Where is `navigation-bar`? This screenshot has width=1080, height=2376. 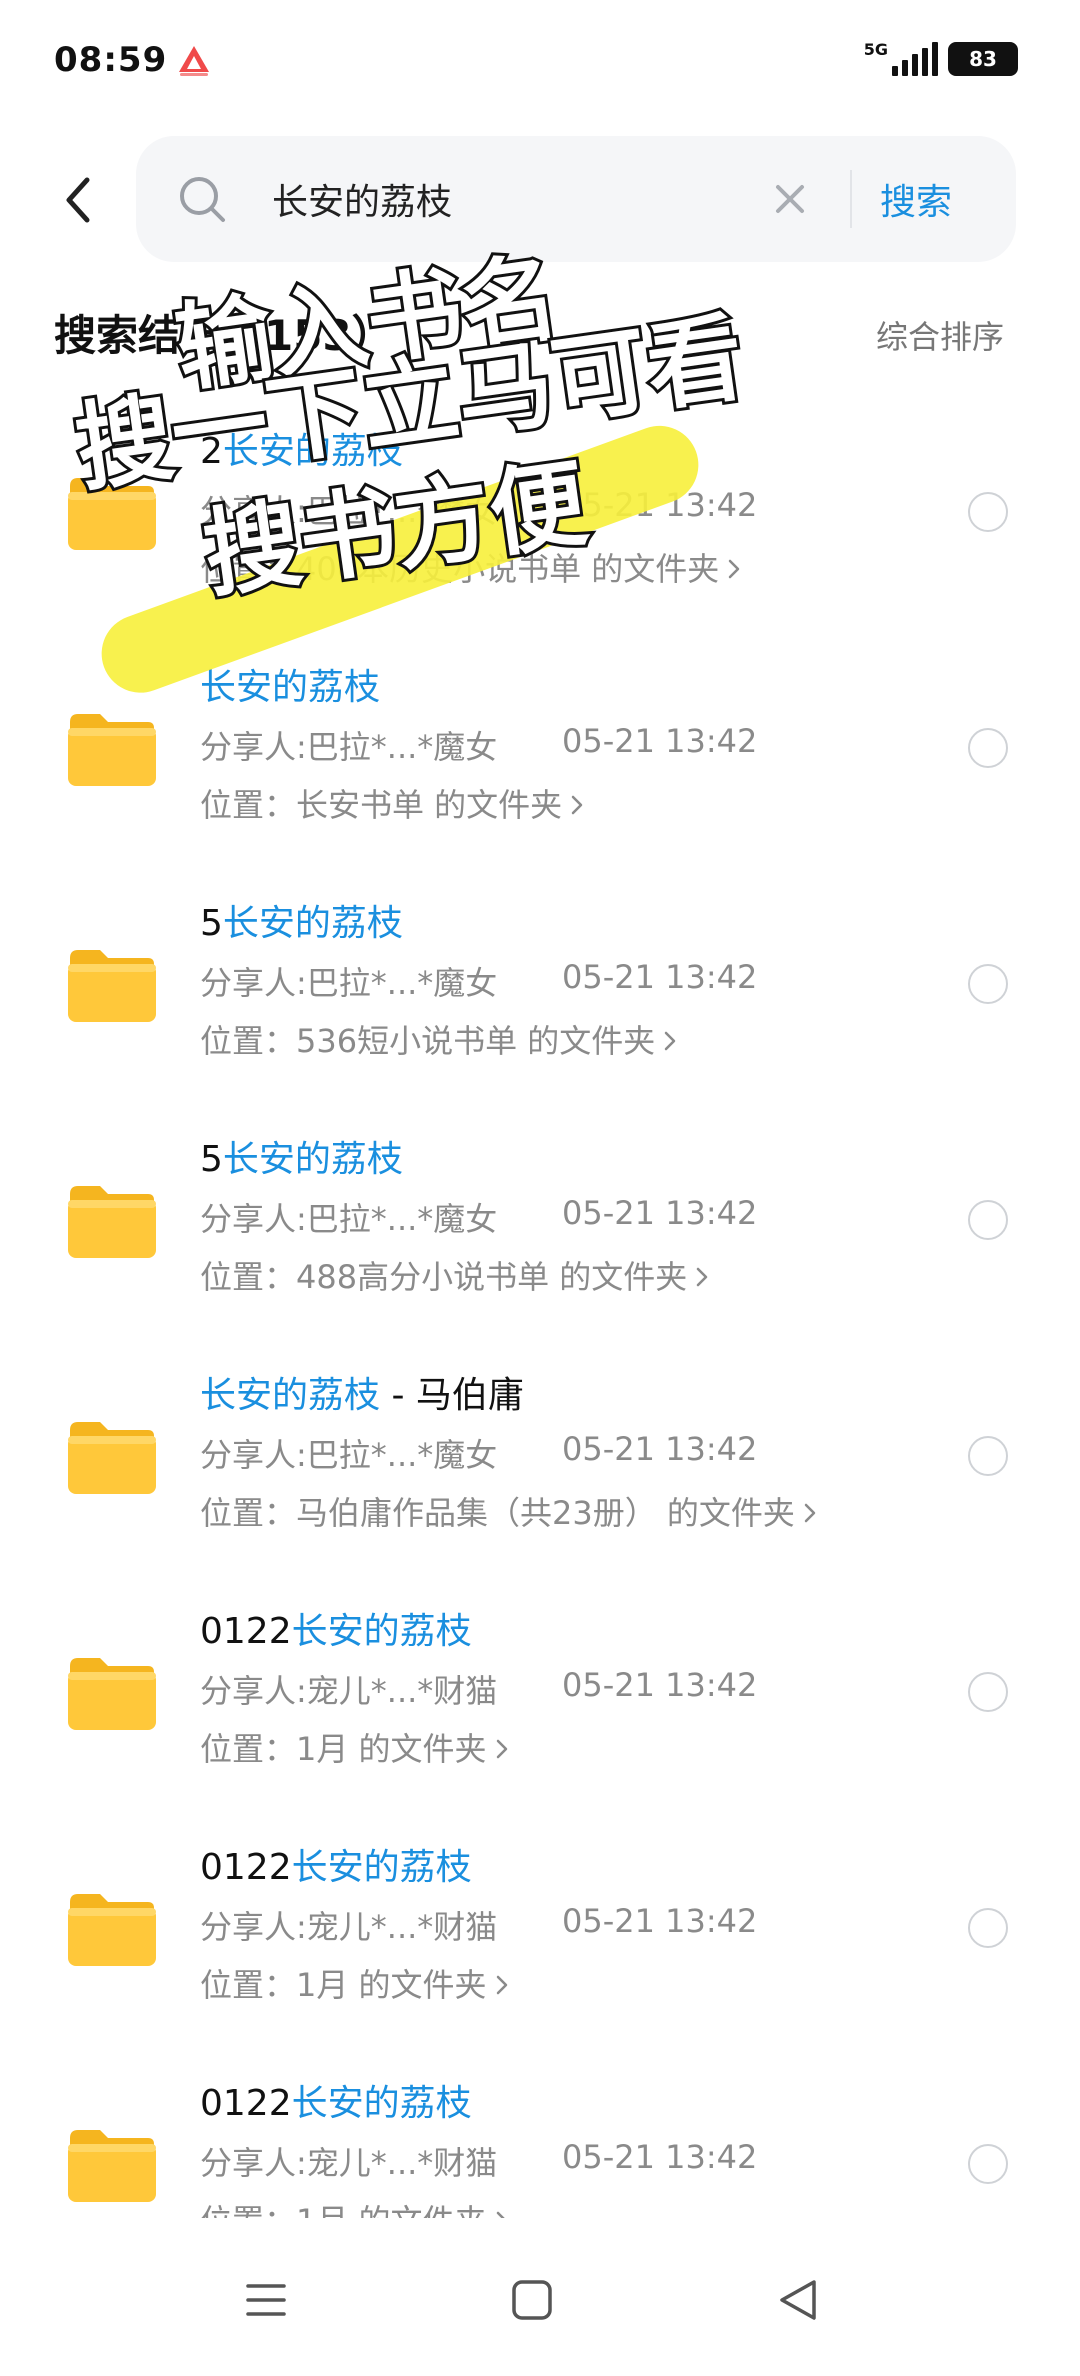 navigation-bar is located at coordinates (540, 2300).